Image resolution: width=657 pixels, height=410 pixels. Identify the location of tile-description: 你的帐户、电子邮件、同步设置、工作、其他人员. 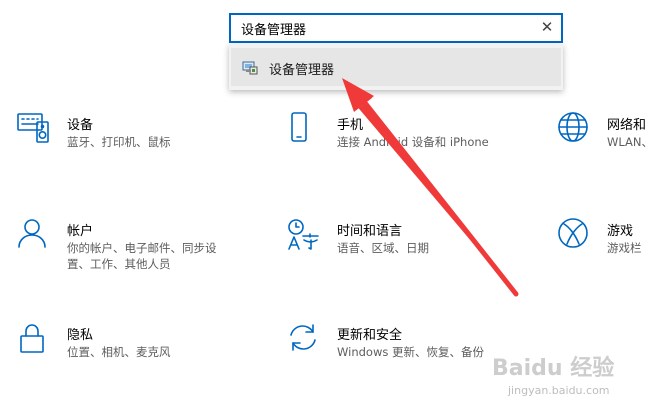
(142, 256).